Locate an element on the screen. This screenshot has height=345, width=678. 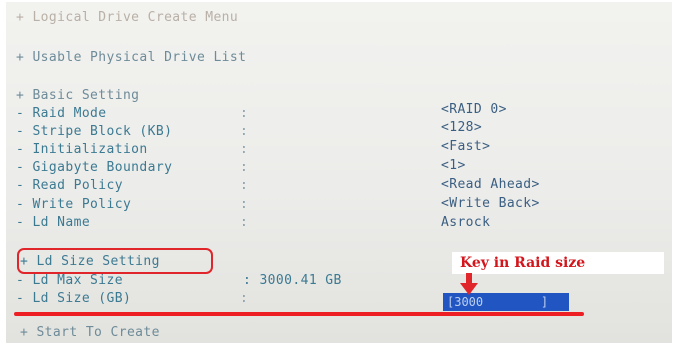
ld-name-label: - Ld Name is located at coordinates (53, 222).